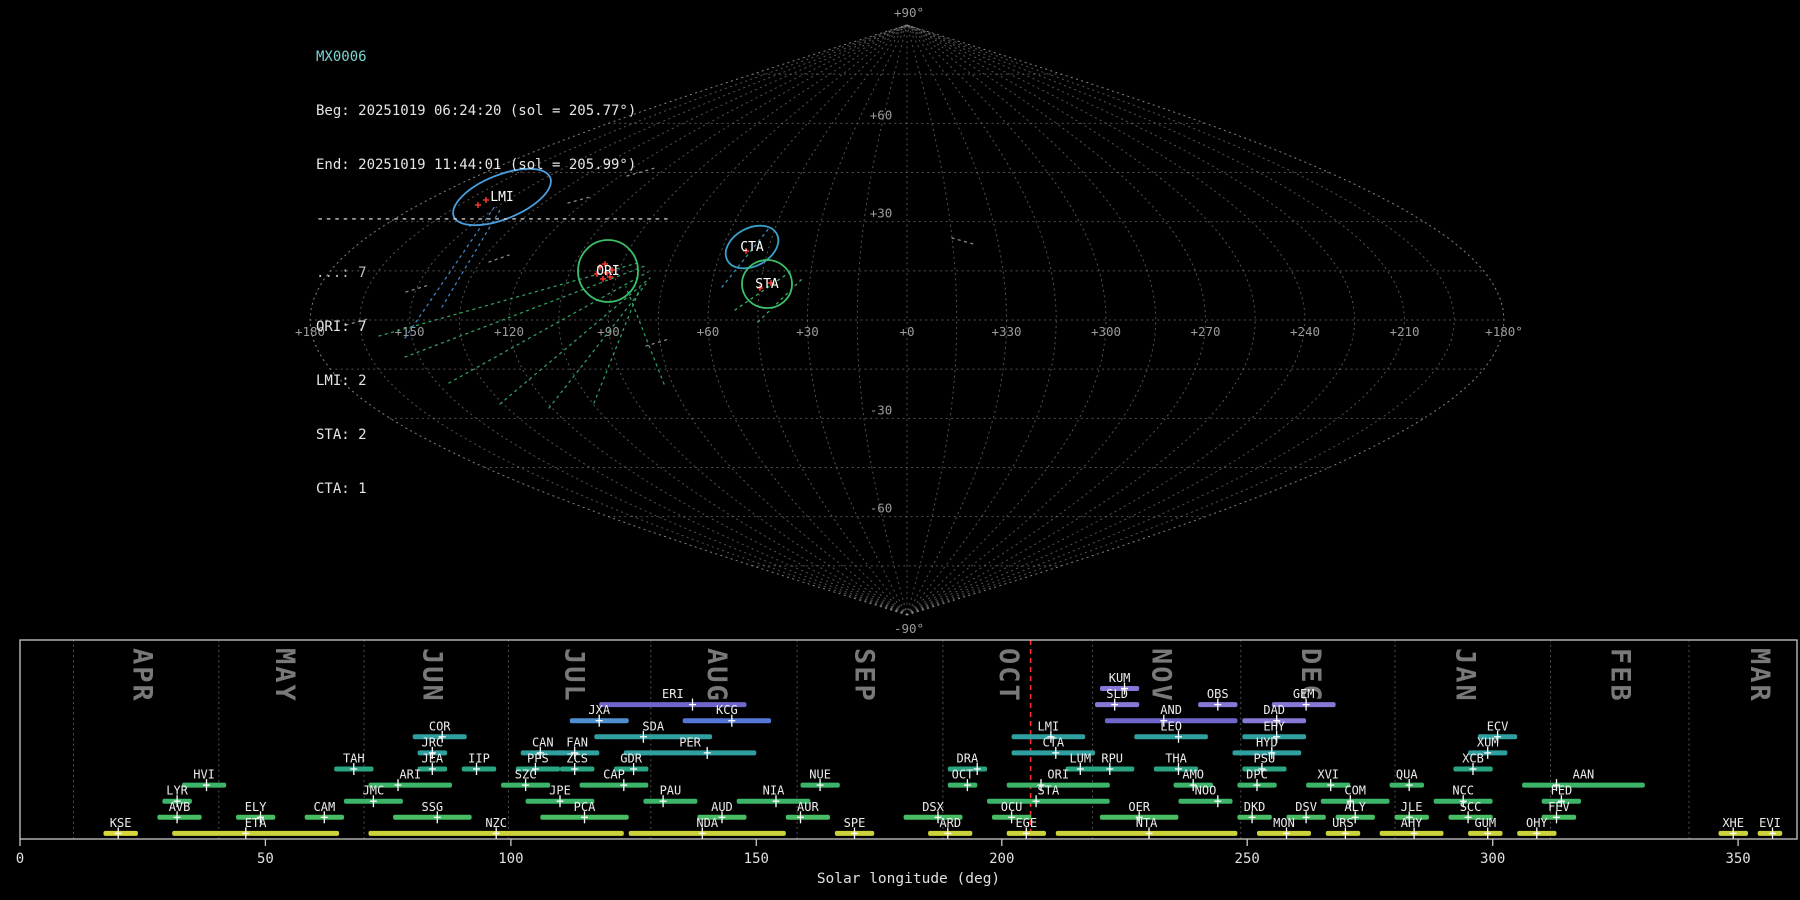  I want to click on shower-label-dkd: DKD, so click(1255, 807).